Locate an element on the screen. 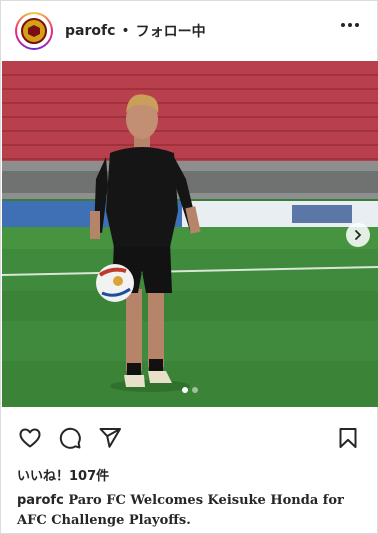 This screenshot has height=534, width=378. like-button is located at coordinates (30, 438).